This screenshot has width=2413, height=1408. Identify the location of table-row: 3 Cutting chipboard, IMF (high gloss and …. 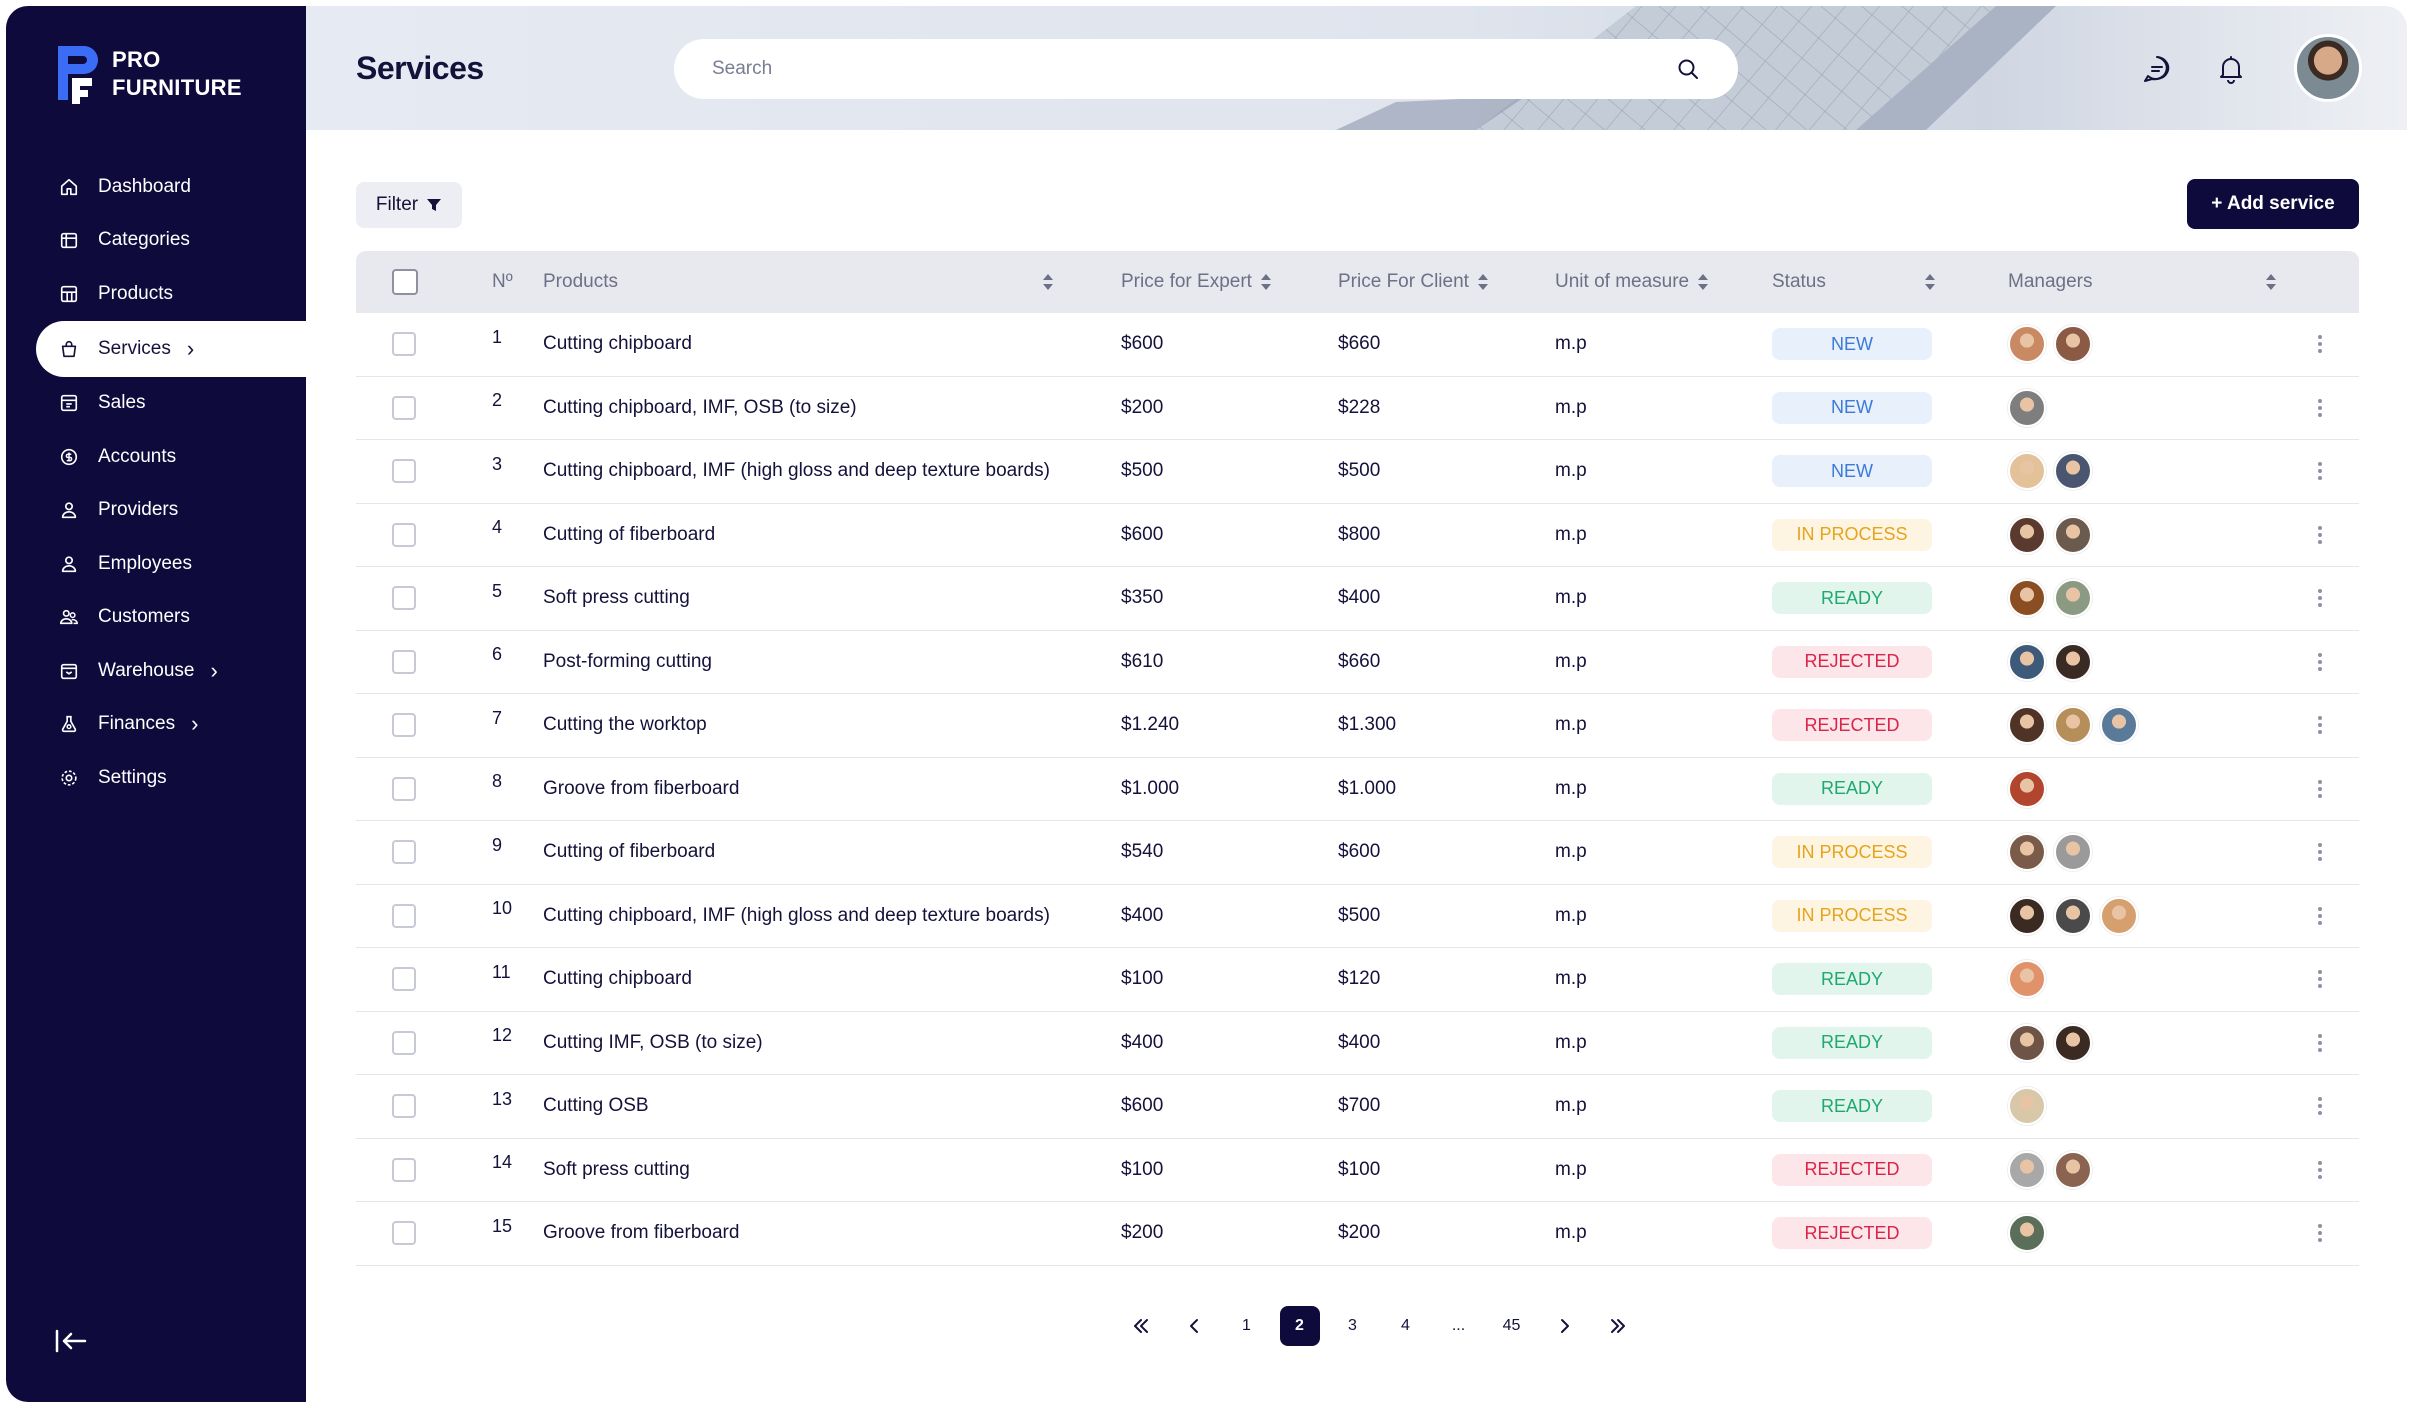
(1357, 472).